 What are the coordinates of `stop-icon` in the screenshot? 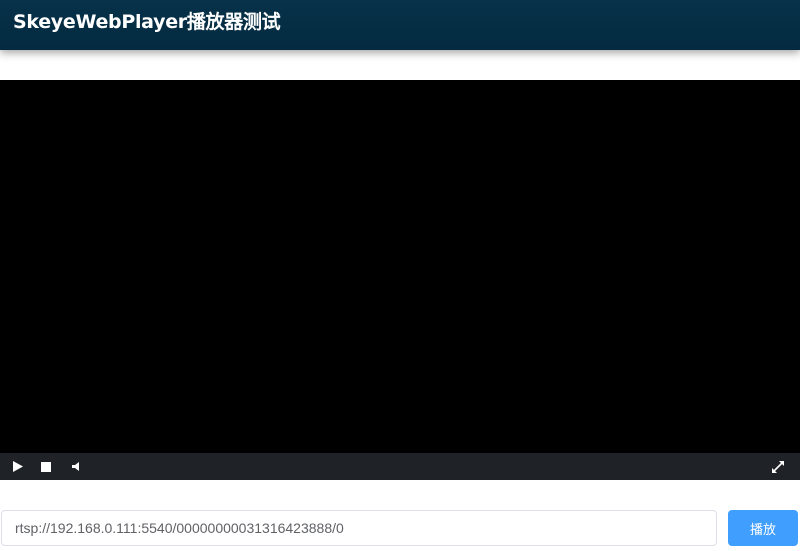 It's located at (46, 466).